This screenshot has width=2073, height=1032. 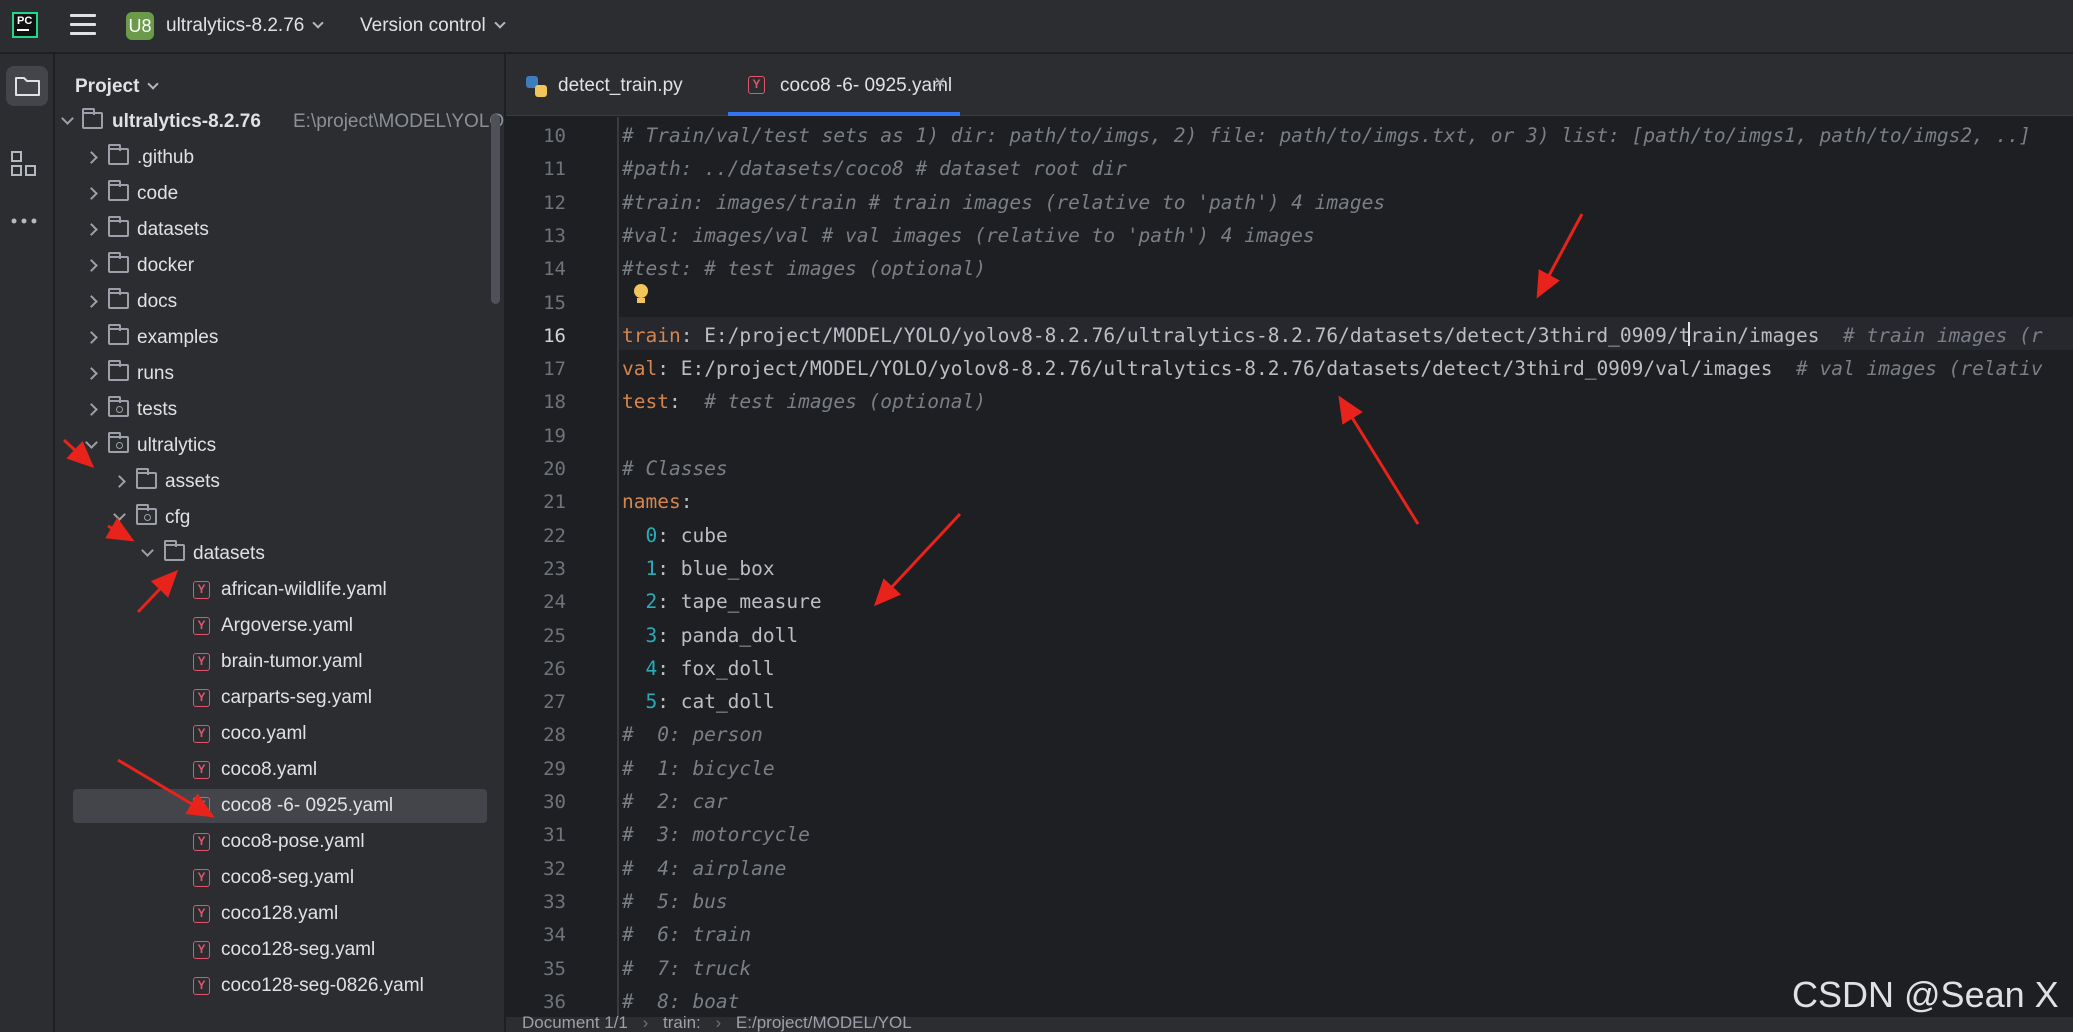 What do you see at coordinates (554, 369) in the screenshot?
I see `line-number: 17` at bounding box center [554, 369].